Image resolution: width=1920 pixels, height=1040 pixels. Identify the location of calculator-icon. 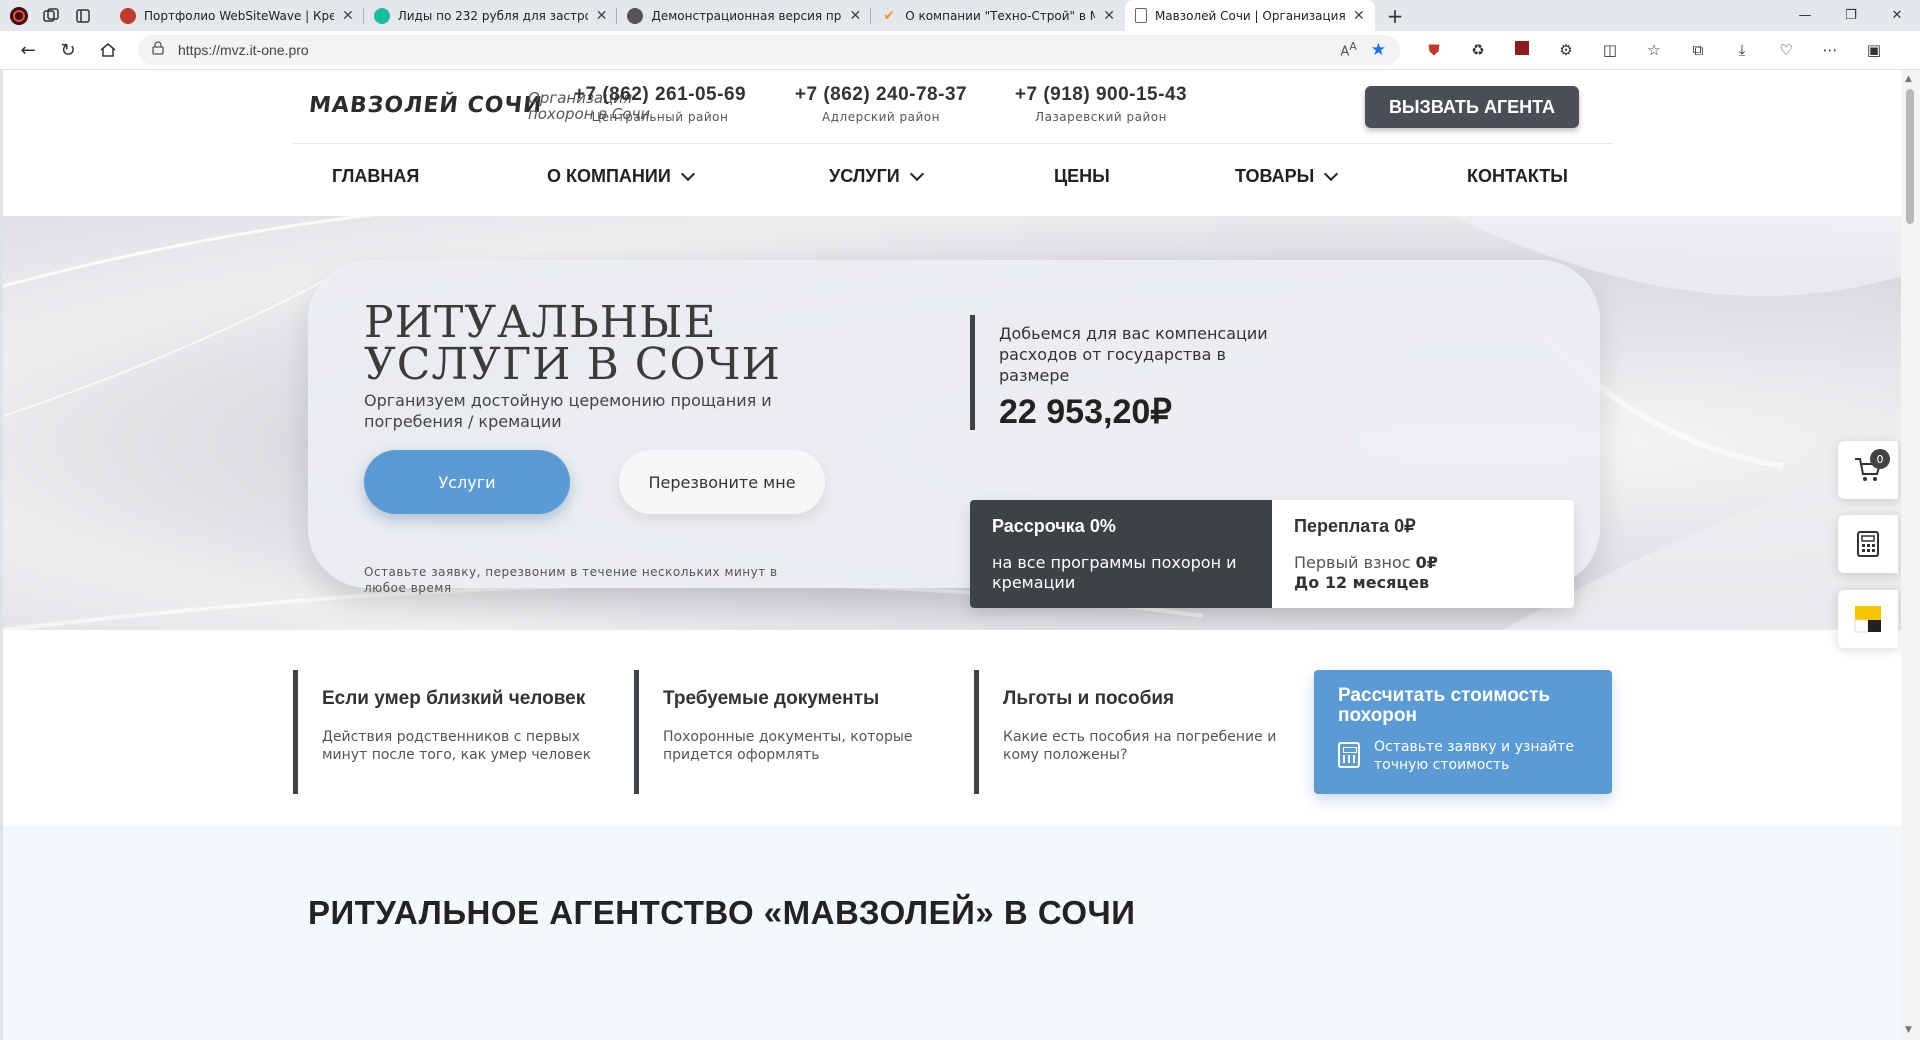
(1349, 755).